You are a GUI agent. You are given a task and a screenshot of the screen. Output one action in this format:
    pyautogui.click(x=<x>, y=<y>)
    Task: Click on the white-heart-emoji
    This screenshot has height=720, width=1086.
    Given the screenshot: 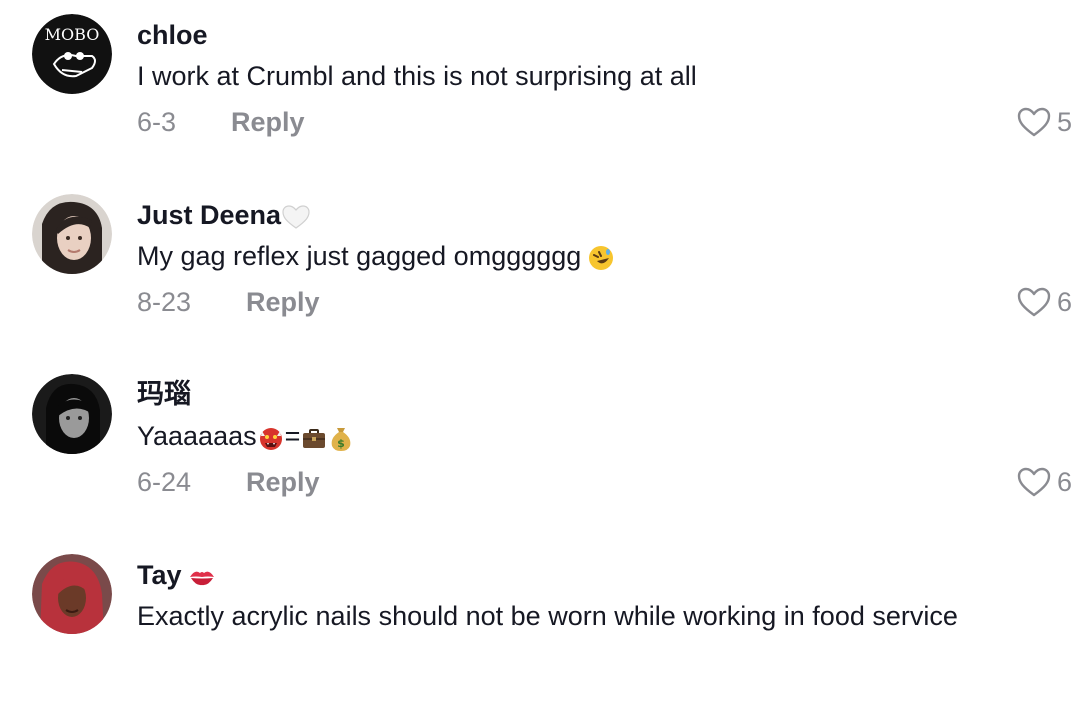 What is the action you would take?
    pyautogui.click(x=296, y=217)
    